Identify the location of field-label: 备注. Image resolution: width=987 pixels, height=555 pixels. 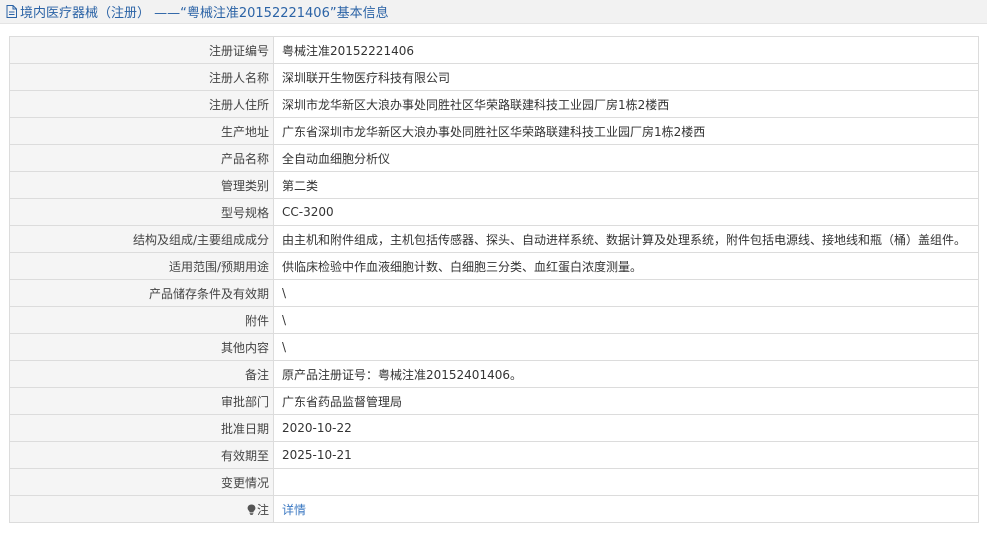
(141, 374).